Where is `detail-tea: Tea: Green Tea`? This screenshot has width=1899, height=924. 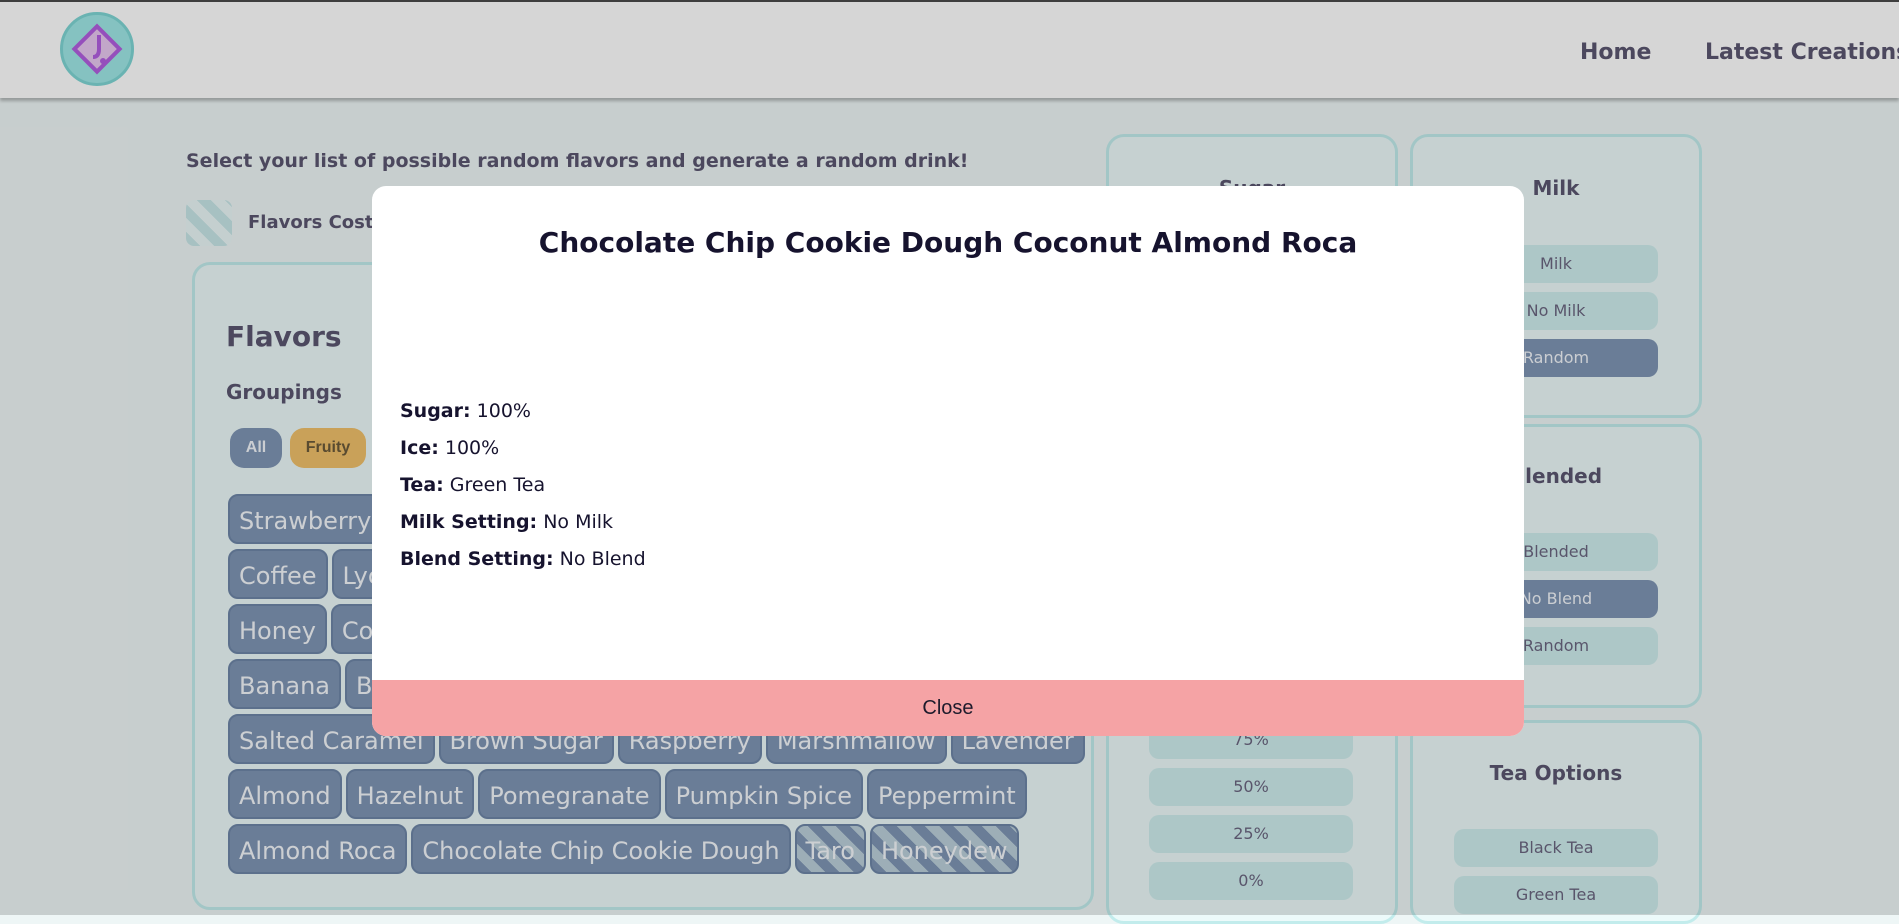 detail-tea: Tea: Green Tea is located at coordinates (472, 485).